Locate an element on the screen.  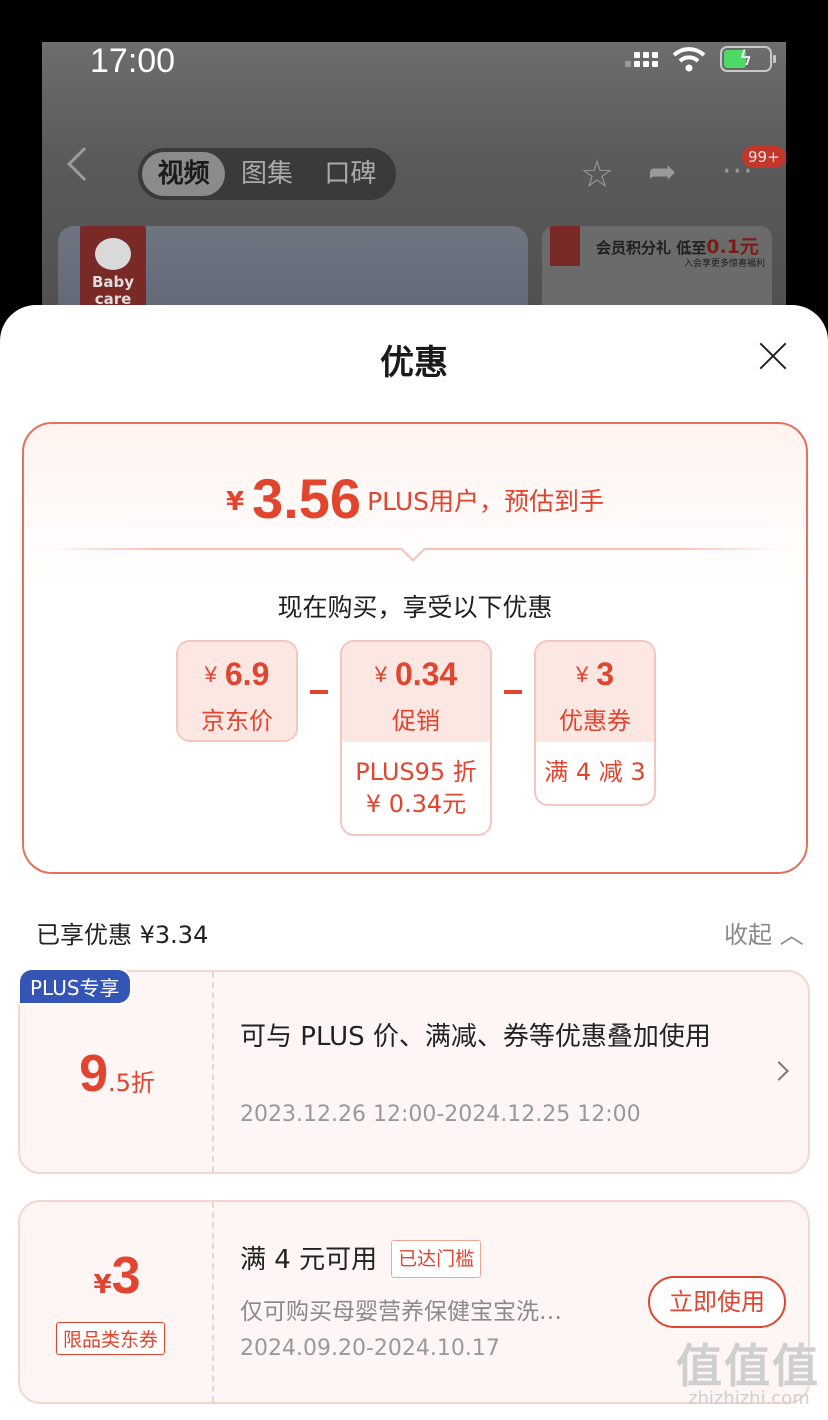
jd-price-chip: ¥6.9 京东价 is located at coordinates (237, 691).